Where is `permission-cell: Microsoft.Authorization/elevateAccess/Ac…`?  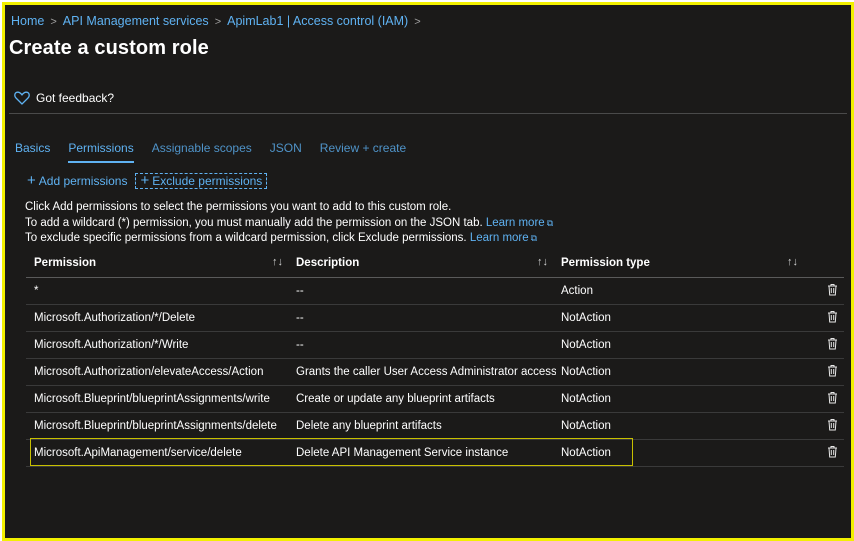
permission-cell: Microsoft.Authorization/elevateAccess/Ac… is located at coordinates (149, 372).